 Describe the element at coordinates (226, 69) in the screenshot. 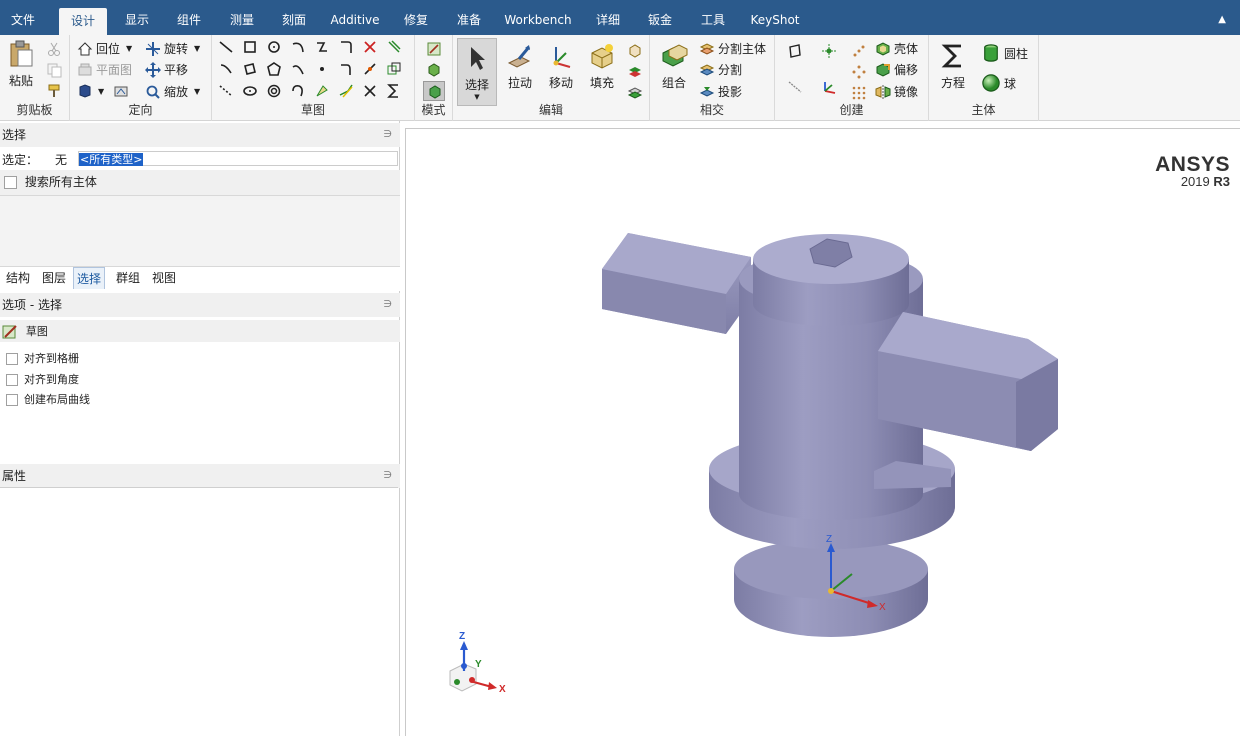

I see `tangent-line-icon` at that location.